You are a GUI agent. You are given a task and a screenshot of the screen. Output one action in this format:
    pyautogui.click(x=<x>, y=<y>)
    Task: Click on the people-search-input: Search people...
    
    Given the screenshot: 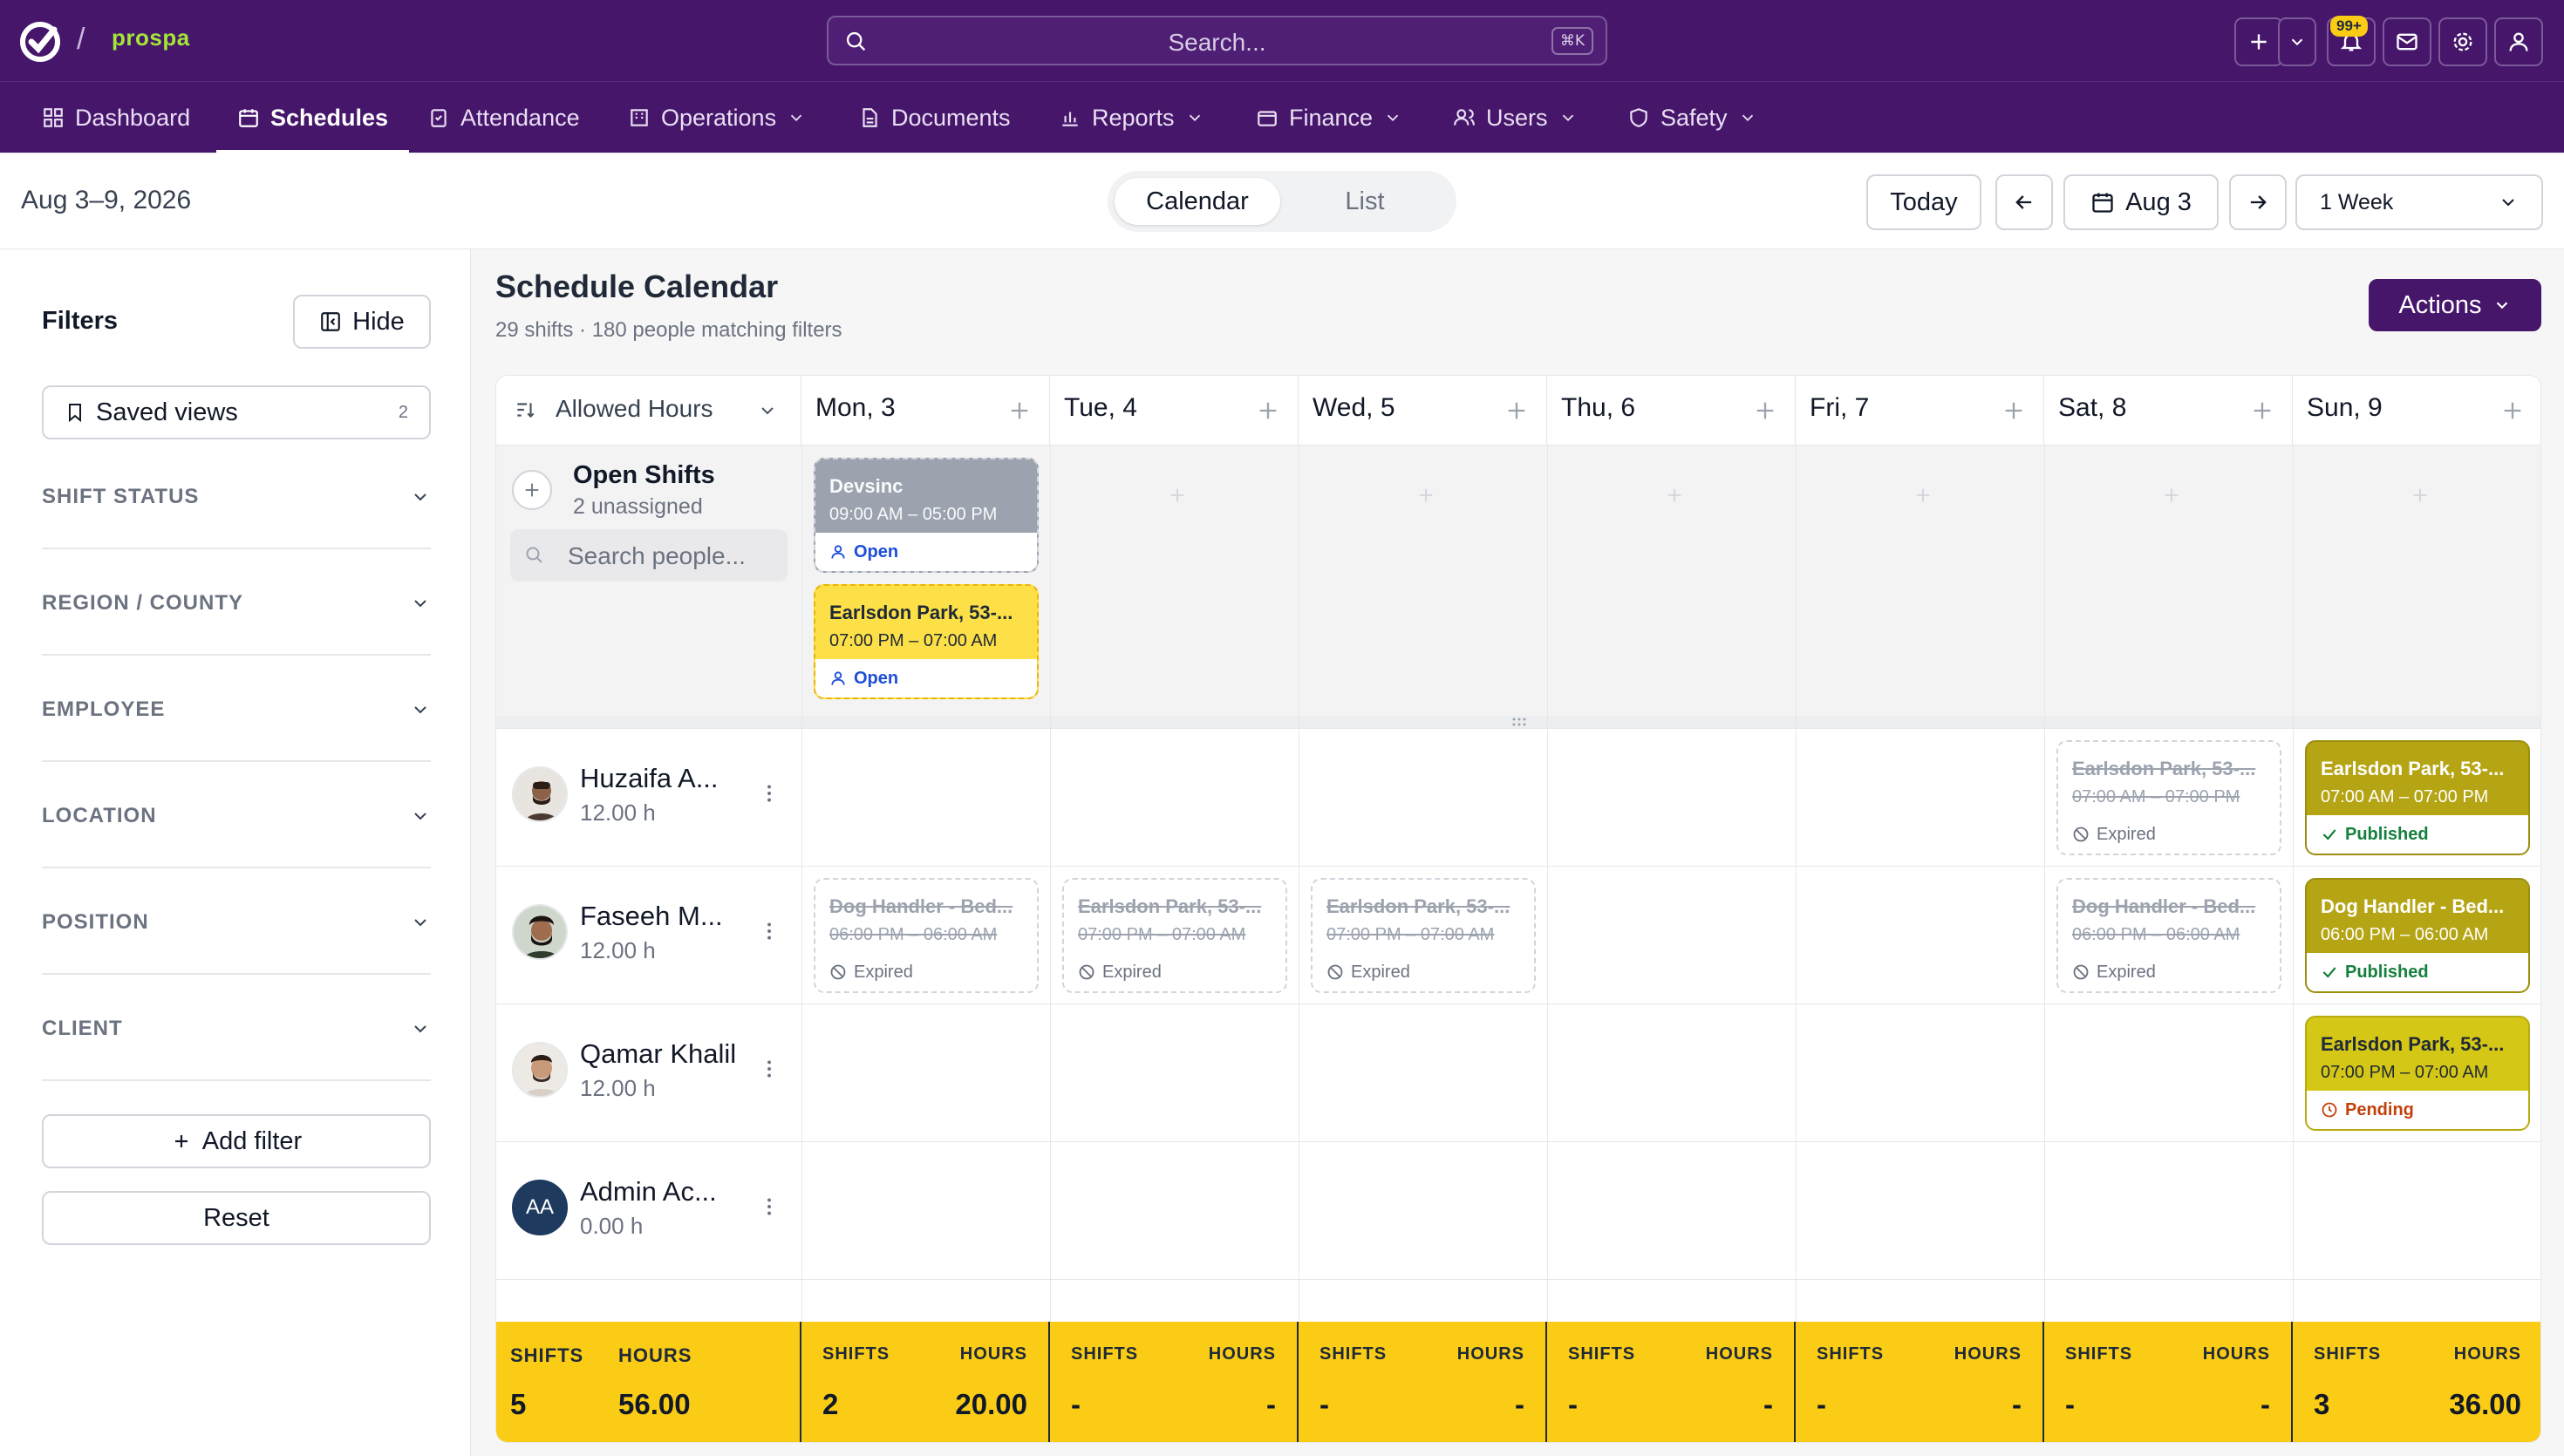 What is the action you would take?
    pyautogui.click(x=649, y=555)
    